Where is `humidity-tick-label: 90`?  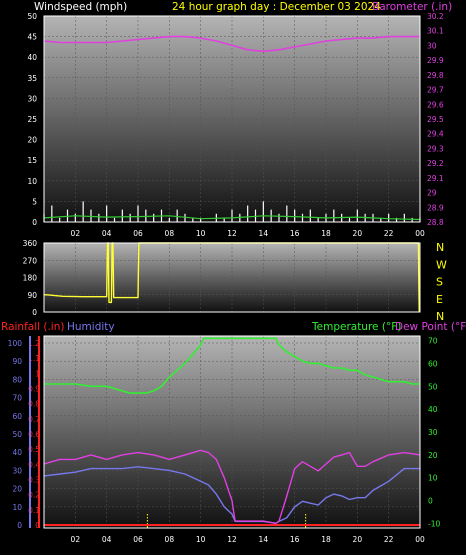
humidity-tick-label: 90 is located at coordinates (17, 361).